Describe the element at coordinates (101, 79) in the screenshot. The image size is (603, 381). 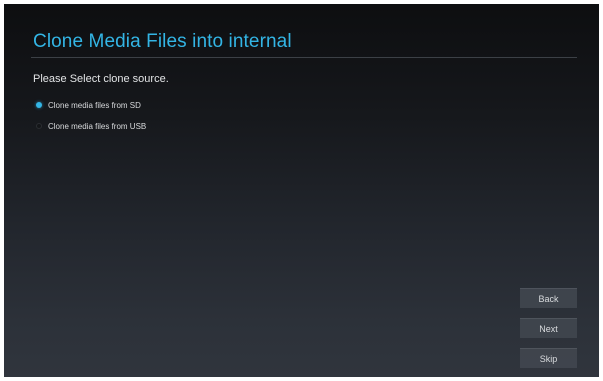
I see `select-source-prompt: Please Select clone source.` at that location.